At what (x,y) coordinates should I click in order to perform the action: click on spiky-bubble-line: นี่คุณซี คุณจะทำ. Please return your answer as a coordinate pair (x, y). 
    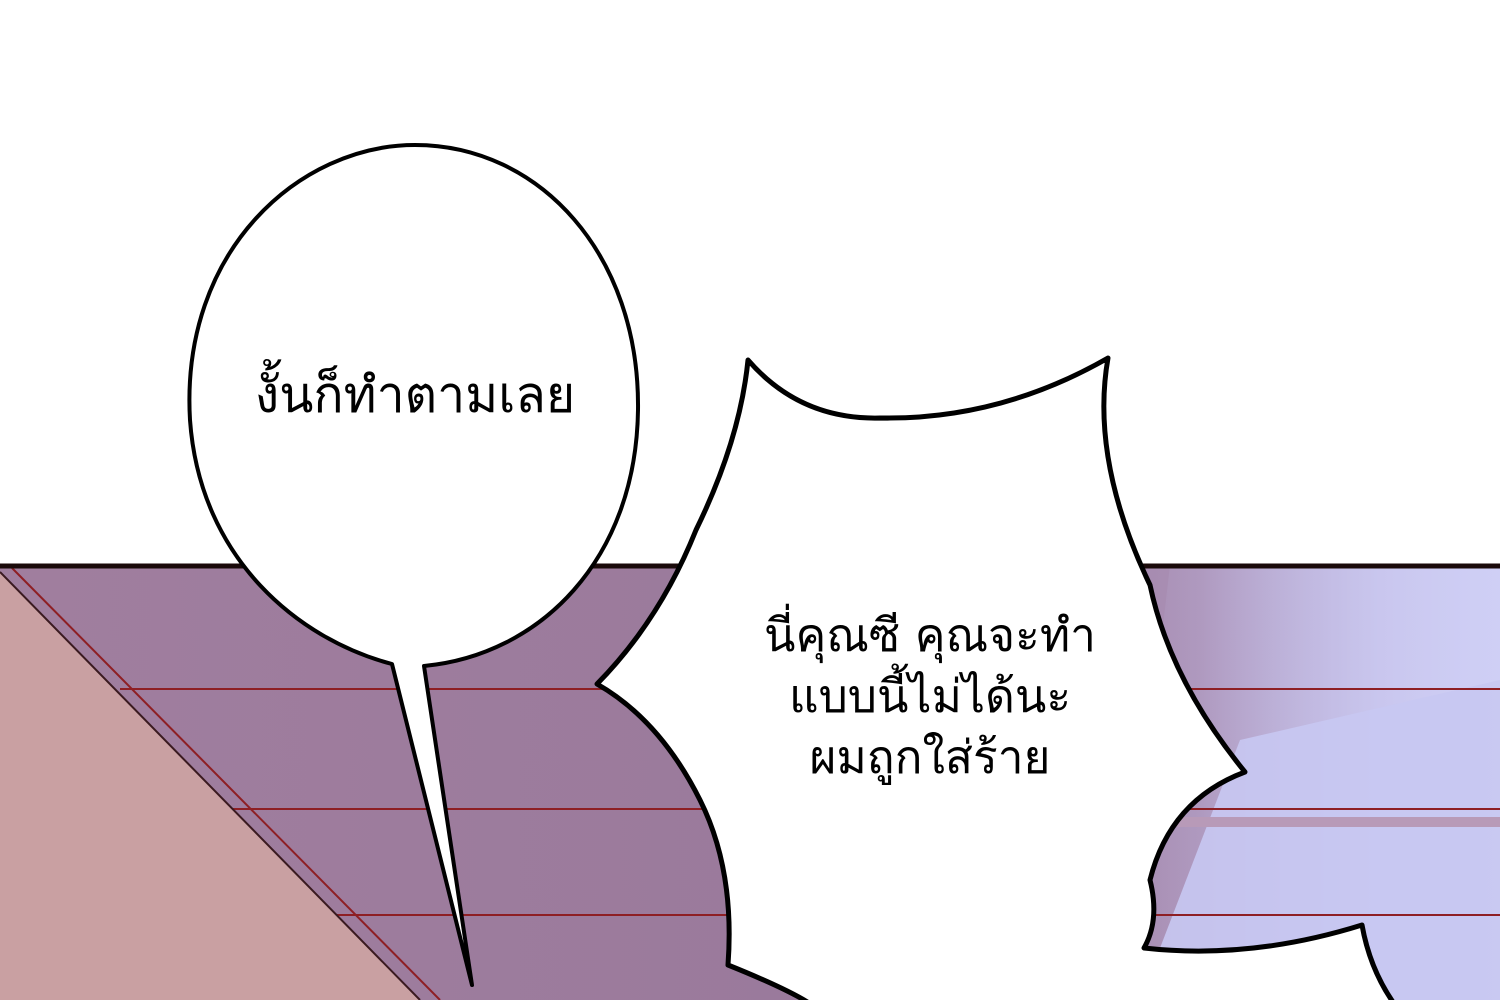
    Looking at the image, I should click on (930, 635).